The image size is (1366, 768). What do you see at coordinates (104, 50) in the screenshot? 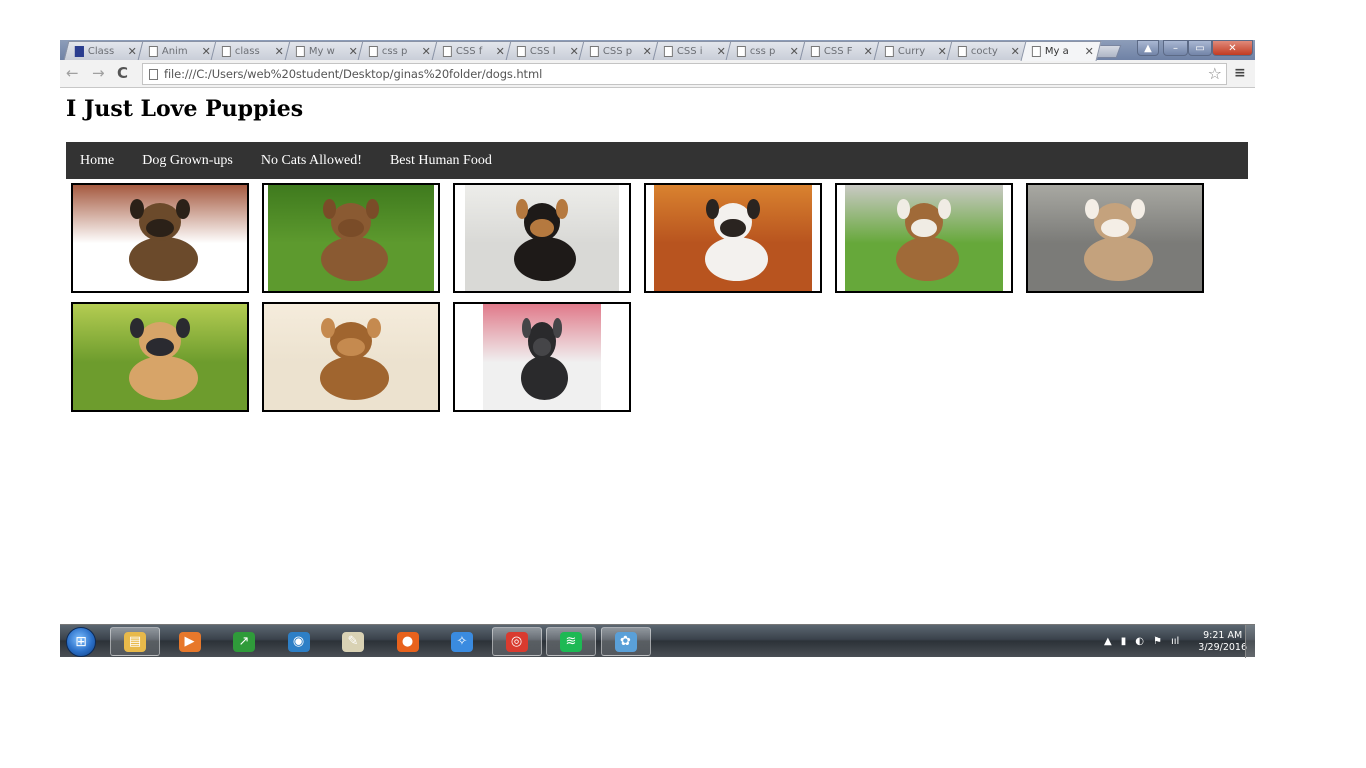
I see `browser-tab: Class ✕` at bounding box center [104, 50].